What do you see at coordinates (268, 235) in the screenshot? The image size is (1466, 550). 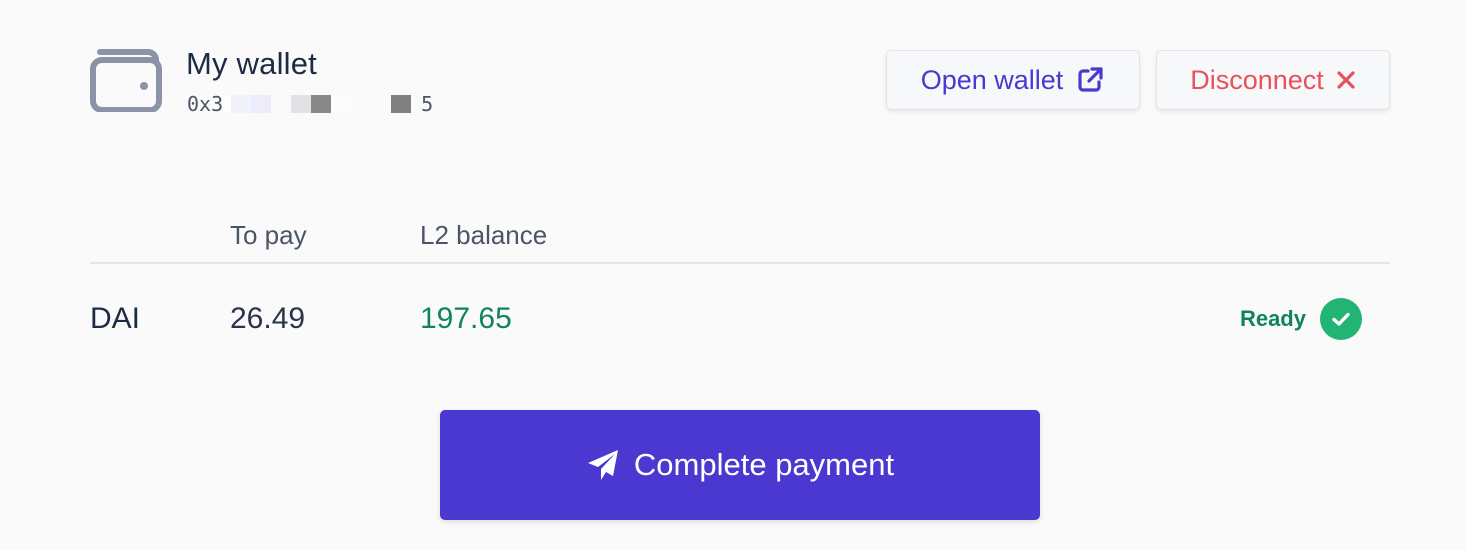 I see `header-to-pay: To pay` at bounding box center [268, 235].